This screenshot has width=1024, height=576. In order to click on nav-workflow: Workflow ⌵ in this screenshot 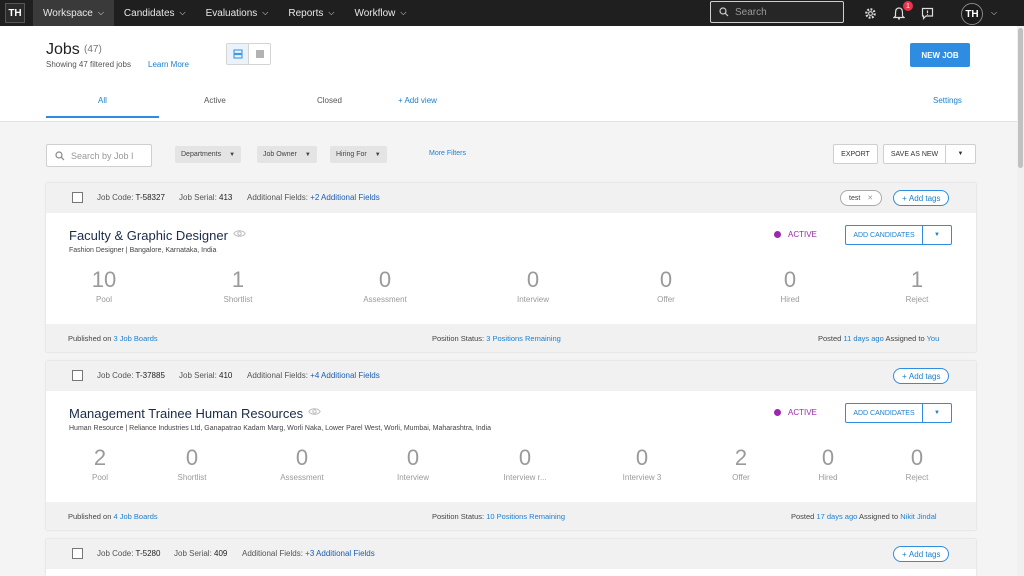, I will do `click(380, 13)`.